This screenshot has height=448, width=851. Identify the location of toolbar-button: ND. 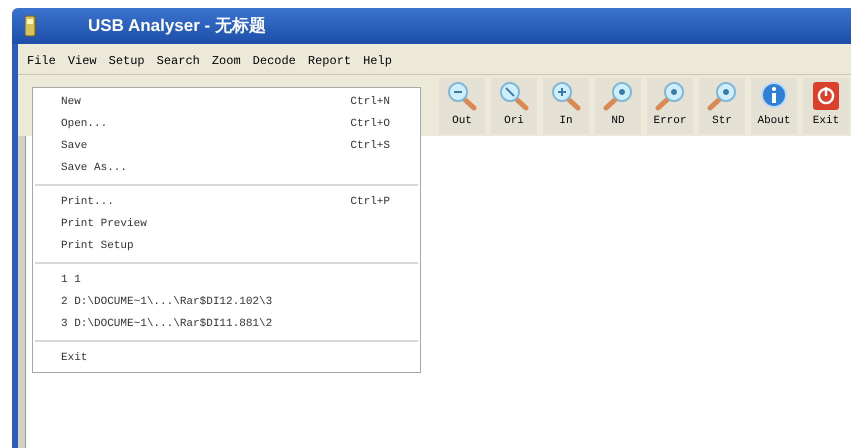
(618, 106).